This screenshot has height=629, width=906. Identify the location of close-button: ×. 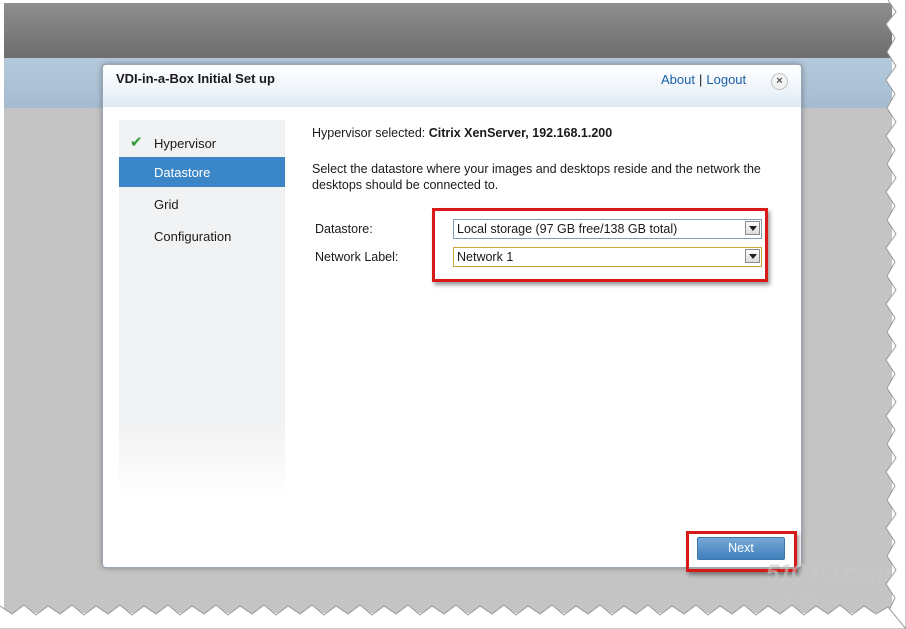
(779, 81).